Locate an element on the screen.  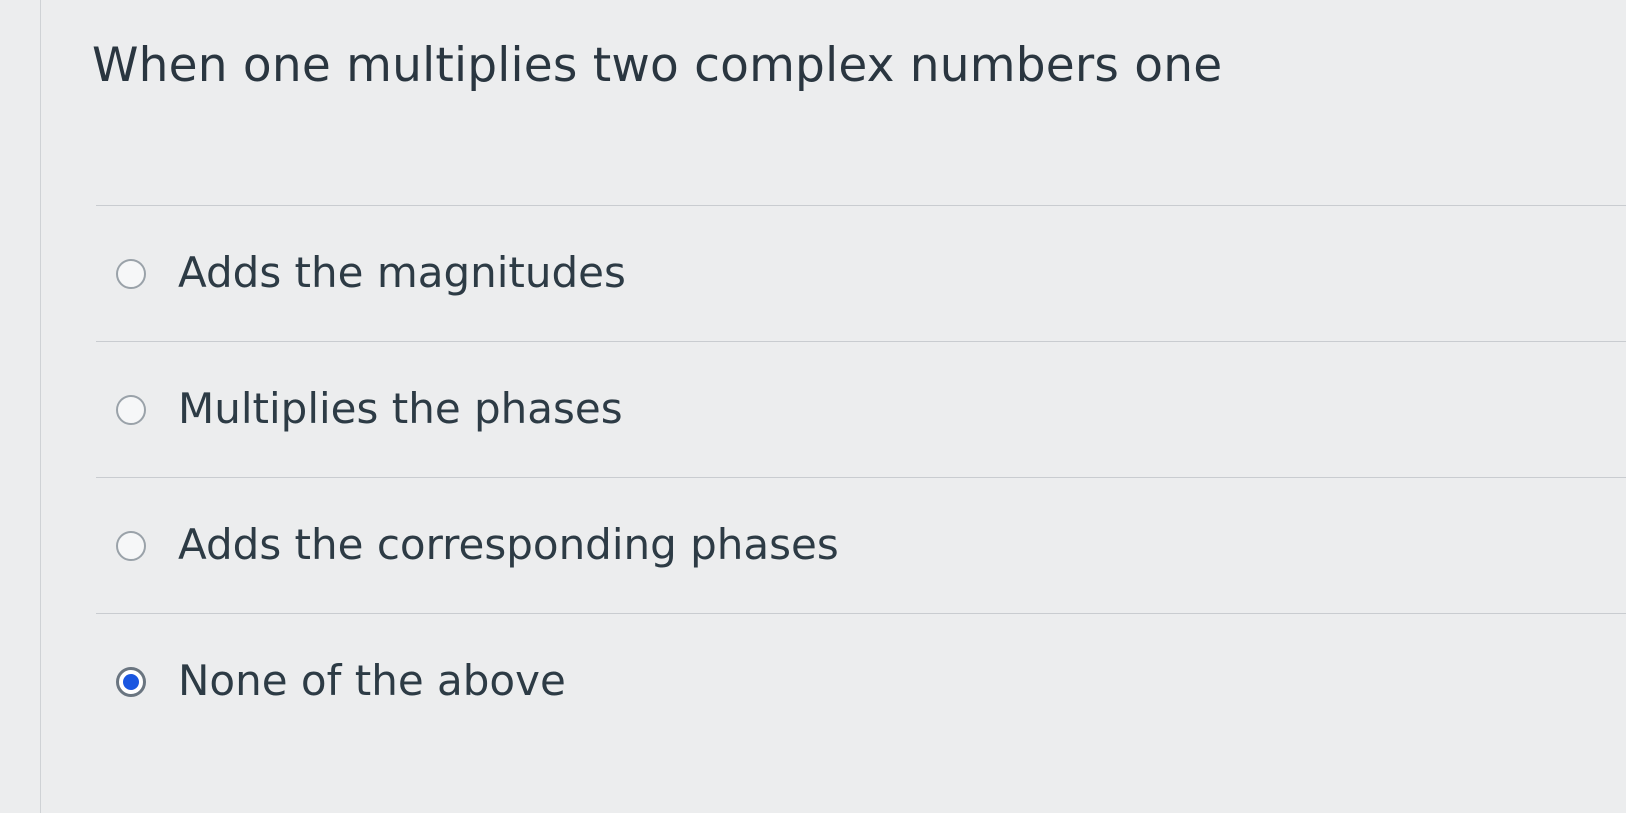
answer-label: Adds the corresponding phases is located at coordinates (508, 545).